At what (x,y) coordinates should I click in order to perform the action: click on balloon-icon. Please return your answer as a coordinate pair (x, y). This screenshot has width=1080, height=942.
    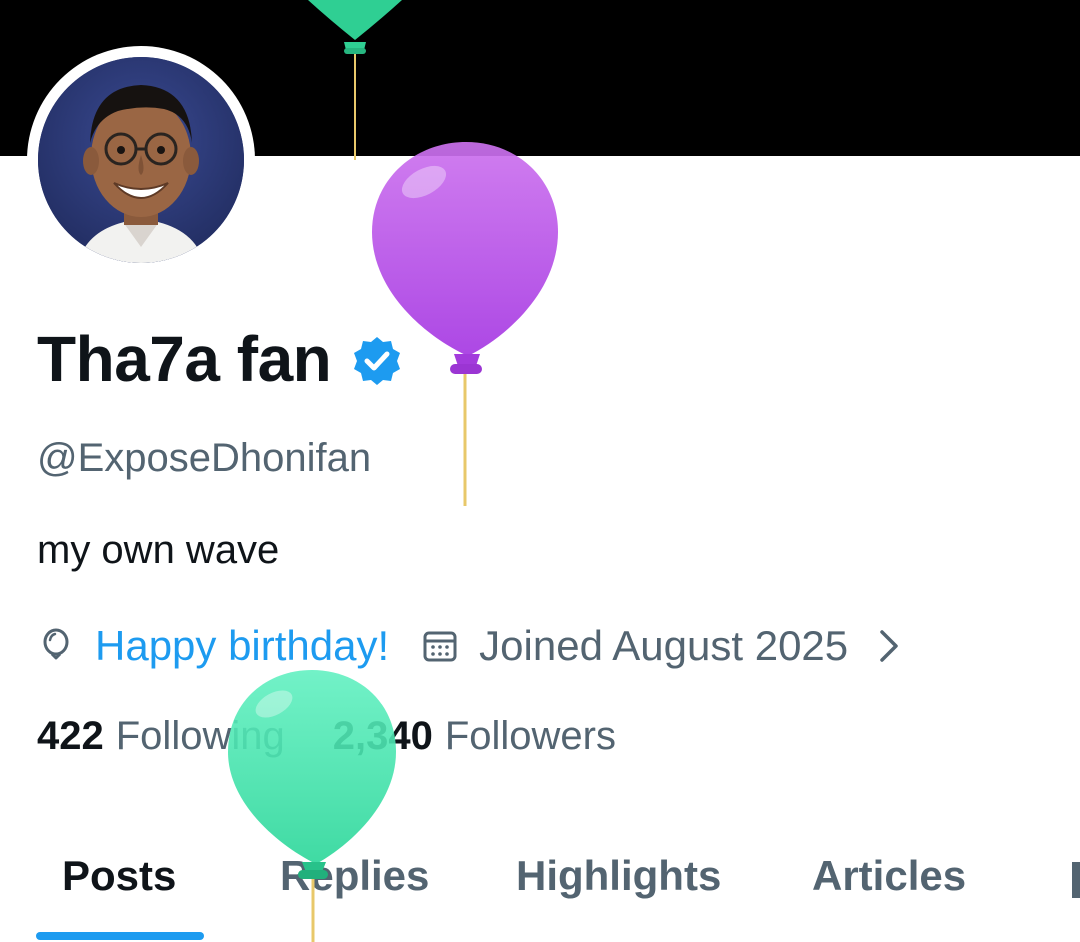
    Looking at the image, I should click on (56, 644).